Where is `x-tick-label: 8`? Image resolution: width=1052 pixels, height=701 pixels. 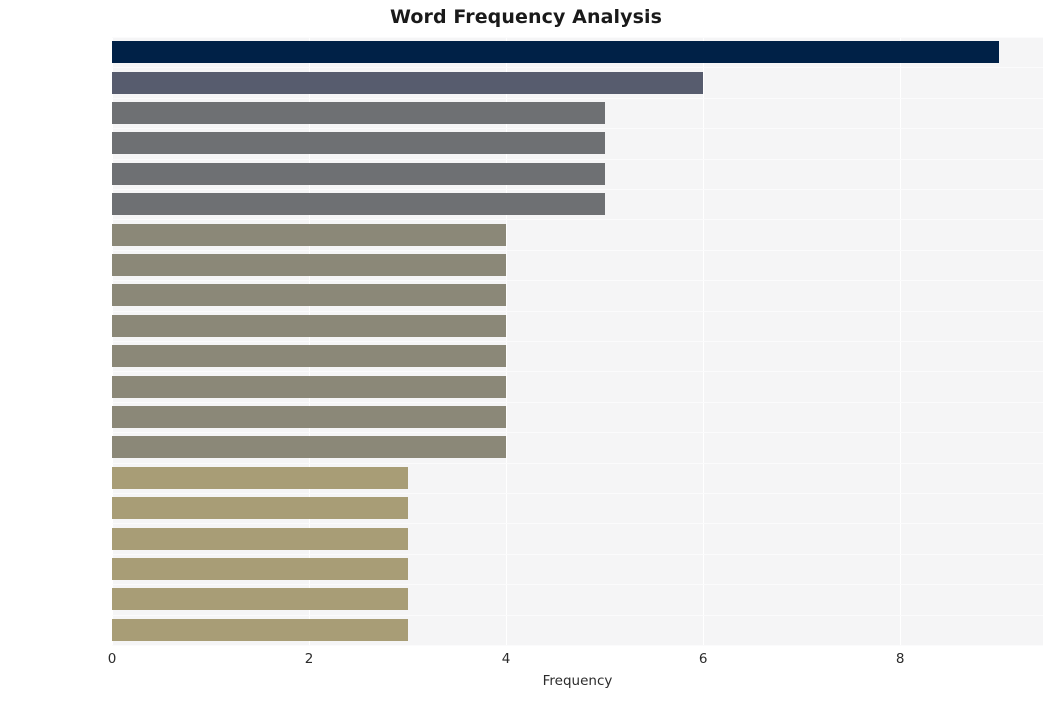
x-tick-label: 8 is located at coordinates (900, 659).